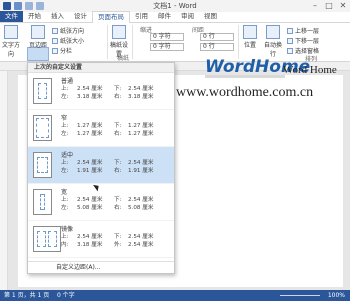 The image size is (350, 301). What do you see at coordinates (290, 50) in the screenshot?
I see `selection-pane-icon` at bounding box center [290, 50].